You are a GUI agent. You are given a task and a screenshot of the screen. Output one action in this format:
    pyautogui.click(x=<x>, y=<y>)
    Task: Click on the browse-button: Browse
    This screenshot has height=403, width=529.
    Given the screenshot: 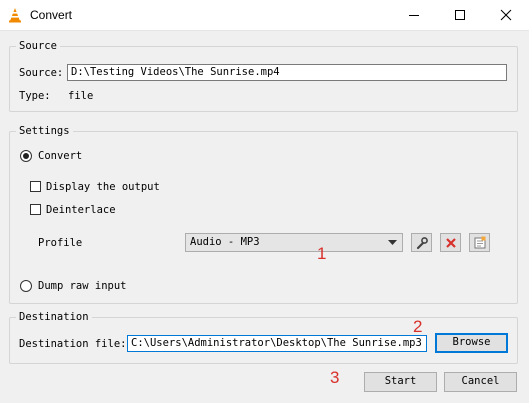 What is the action you would take?
    pyautogui.click(x=471, y=343)
    